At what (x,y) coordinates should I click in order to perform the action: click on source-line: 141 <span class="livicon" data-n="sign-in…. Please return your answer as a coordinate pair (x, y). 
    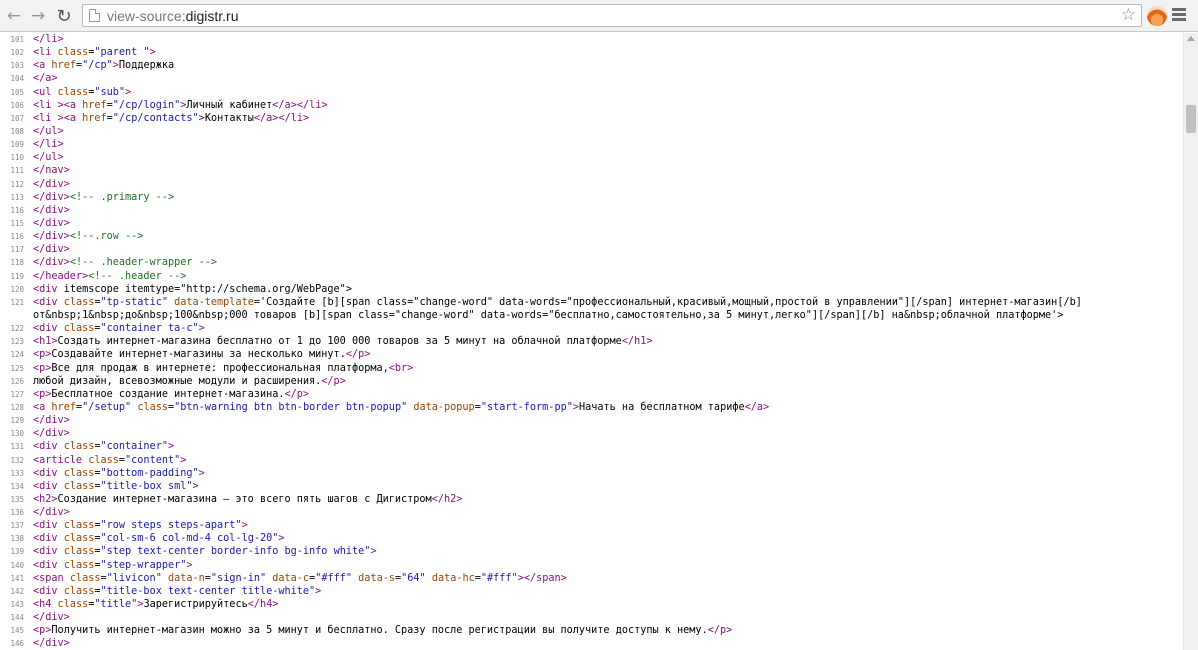
    Looking at the image, I should click on (591, 578).